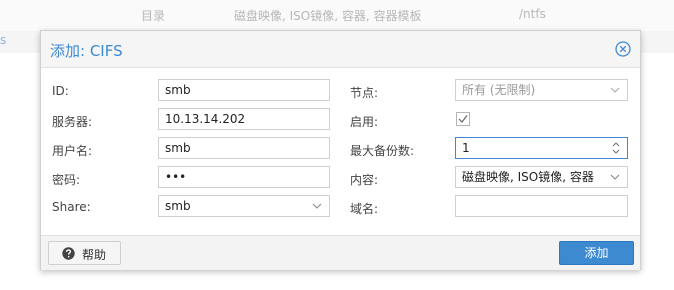  I want to click on background-table-row: 目录 磁盘映像, ISO镜像, 容器, 容器模板 /ntfs, so click(337, 16).